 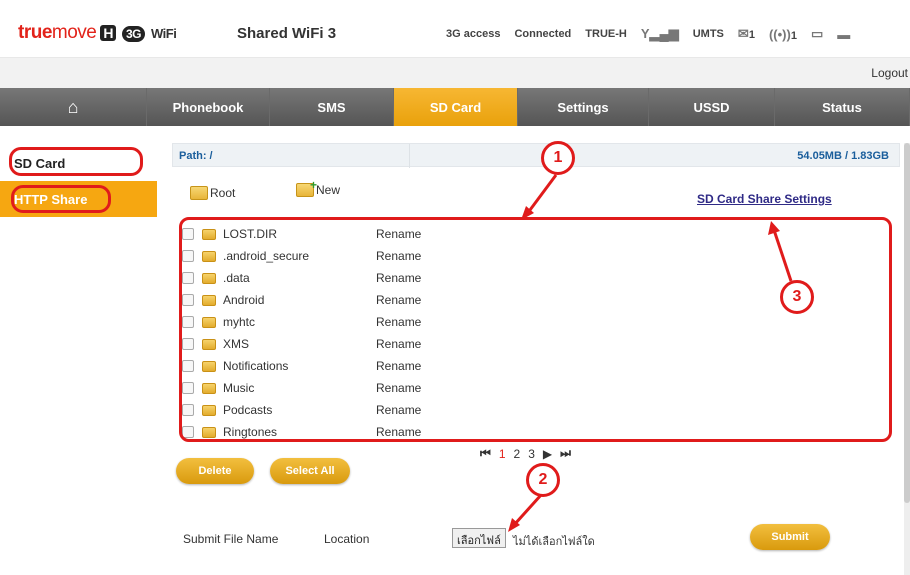 What do you see at coordinates (61, 199) in the screenshot?
I see `annotation-highlight-http-share` at bounding box center [61, 199].